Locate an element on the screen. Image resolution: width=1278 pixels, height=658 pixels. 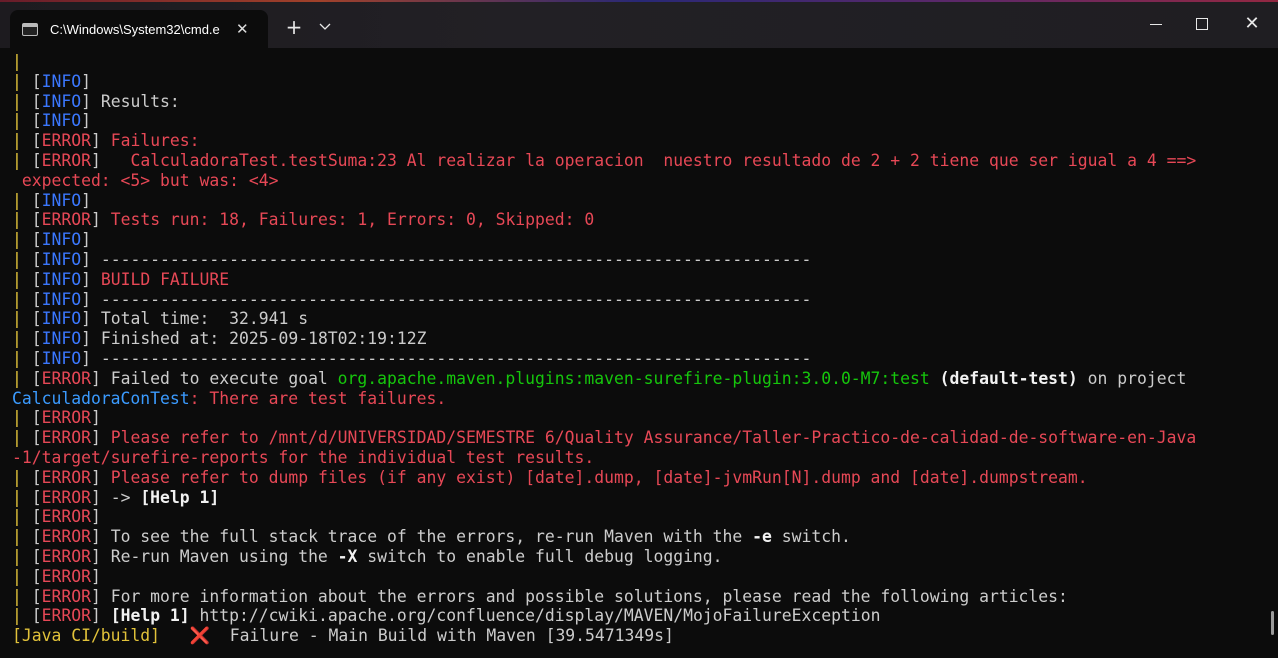
tab-cmd: C:\Windows\System32\cmd.e ✕ is located at coordinates (139, 29).